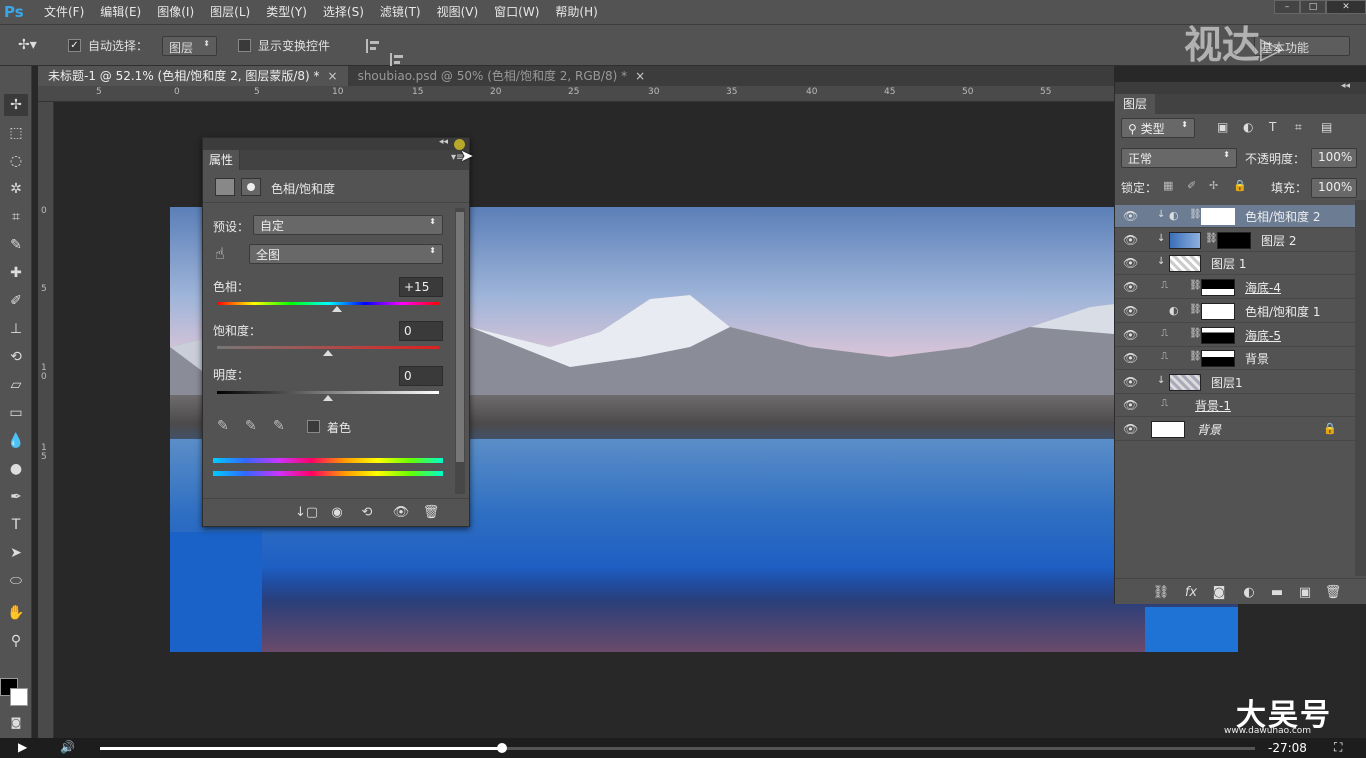  Describe the element at coordinates (120, 12) in the screenshot. I see `menu-edit: 编辑(E)` at that location.